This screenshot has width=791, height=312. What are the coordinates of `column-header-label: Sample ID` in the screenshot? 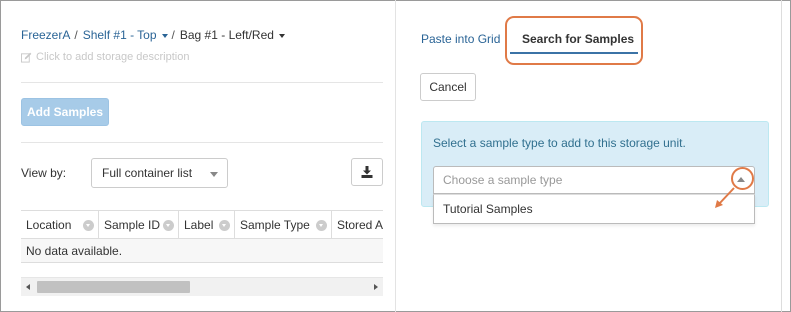 It's located at (132, 225).